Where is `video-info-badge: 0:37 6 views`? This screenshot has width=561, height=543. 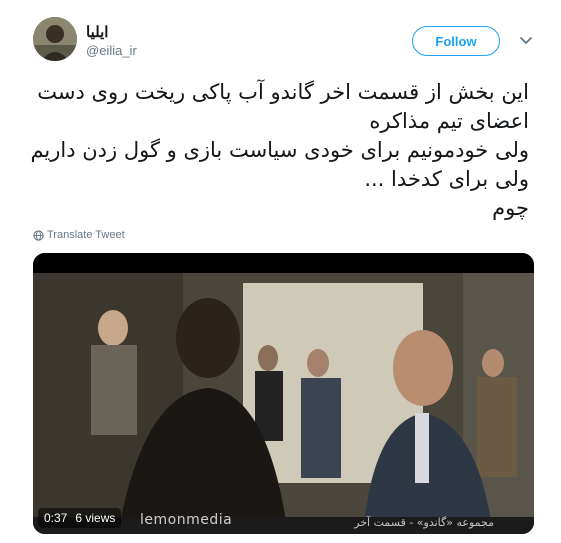
video-info-badge: 0:37 6 views is located at coordinates (80, 518).